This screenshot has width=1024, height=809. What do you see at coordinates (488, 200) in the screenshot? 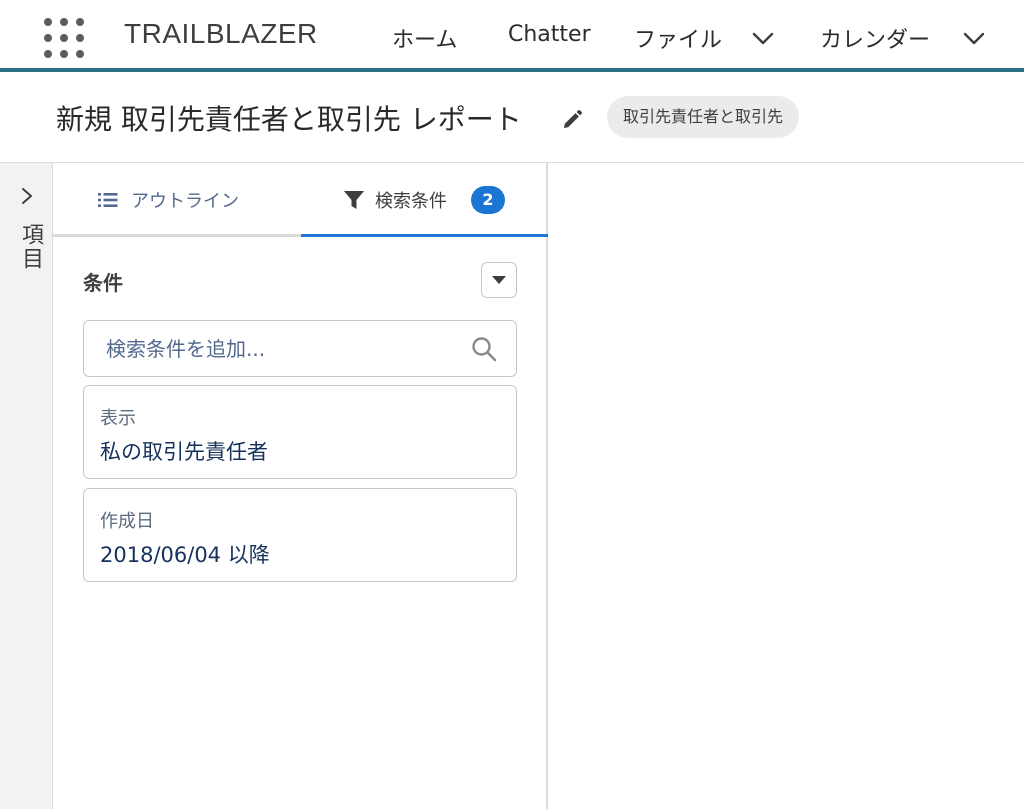
I see `filter-count-badge: 2` at bounding box center [488, 200].